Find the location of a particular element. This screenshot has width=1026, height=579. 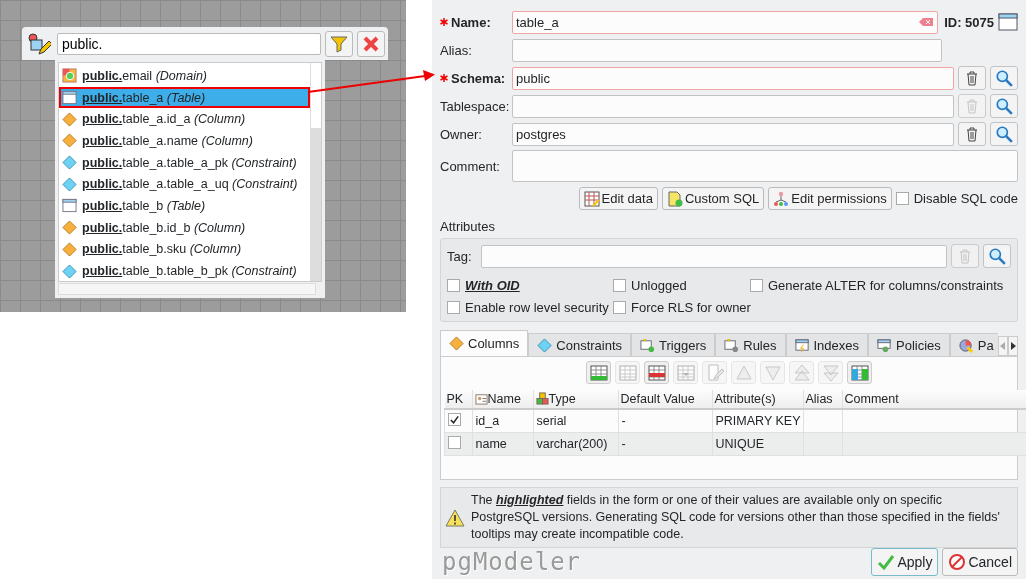

logo: pgModeler is located at coordinates (512, 562).